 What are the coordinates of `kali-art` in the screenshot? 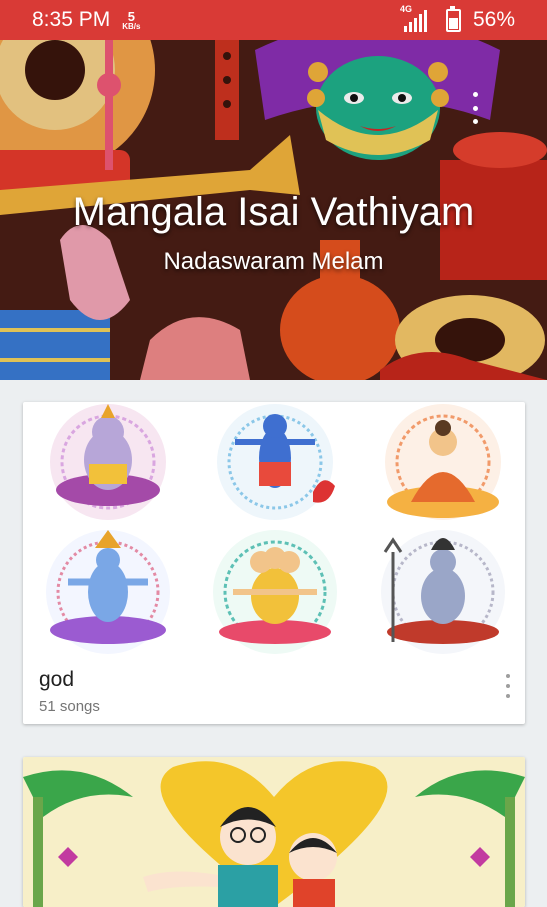 It's located at (276, 462).